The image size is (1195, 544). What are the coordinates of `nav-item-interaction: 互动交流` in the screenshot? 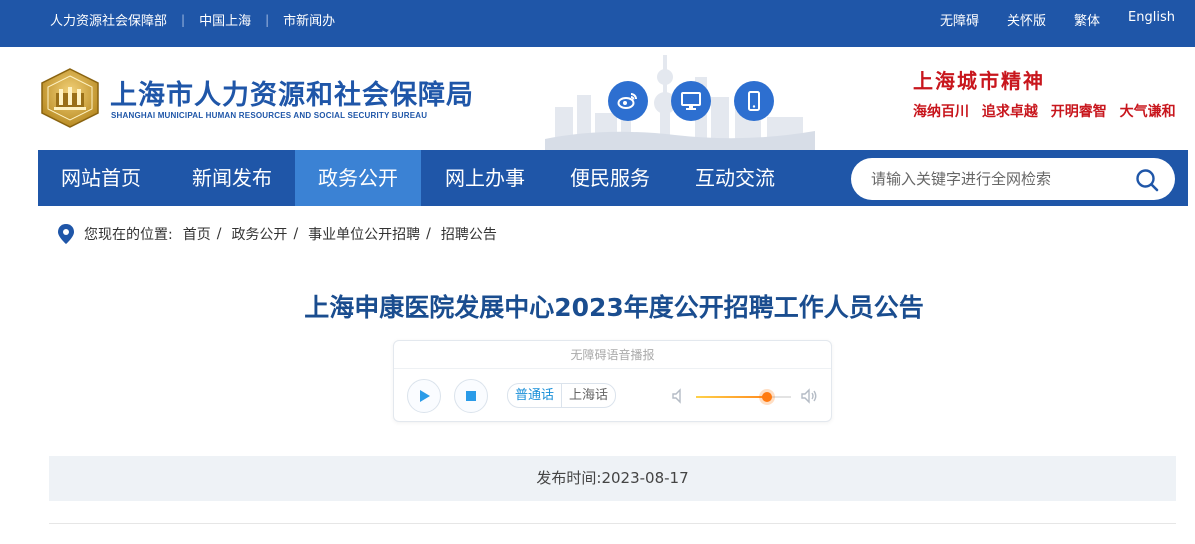 It's located at (735, 178).